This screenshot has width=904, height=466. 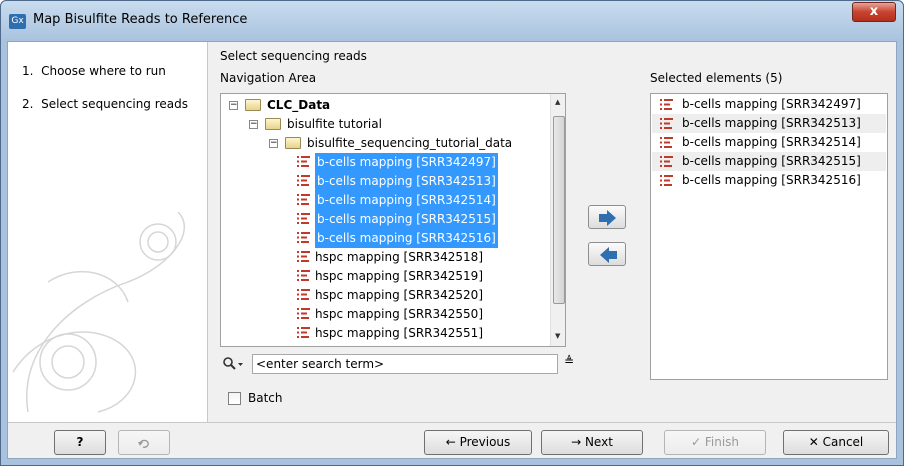 What do you see at coordinates (410, 143) in the screenshot?
I see `tree-node-label: bisulfite_sequencing_tutorial_data` at bounding box center [410, 143].